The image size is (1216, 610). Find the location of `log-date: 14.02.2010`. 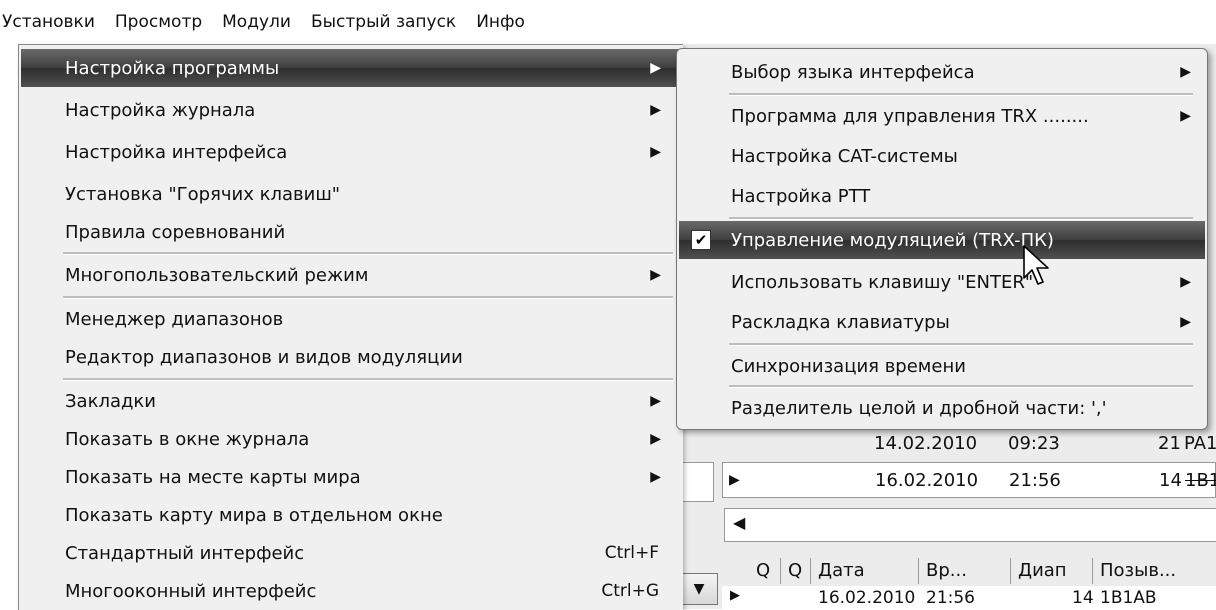

log-date: 14.02.2010 is located at coordinates (926, 443).